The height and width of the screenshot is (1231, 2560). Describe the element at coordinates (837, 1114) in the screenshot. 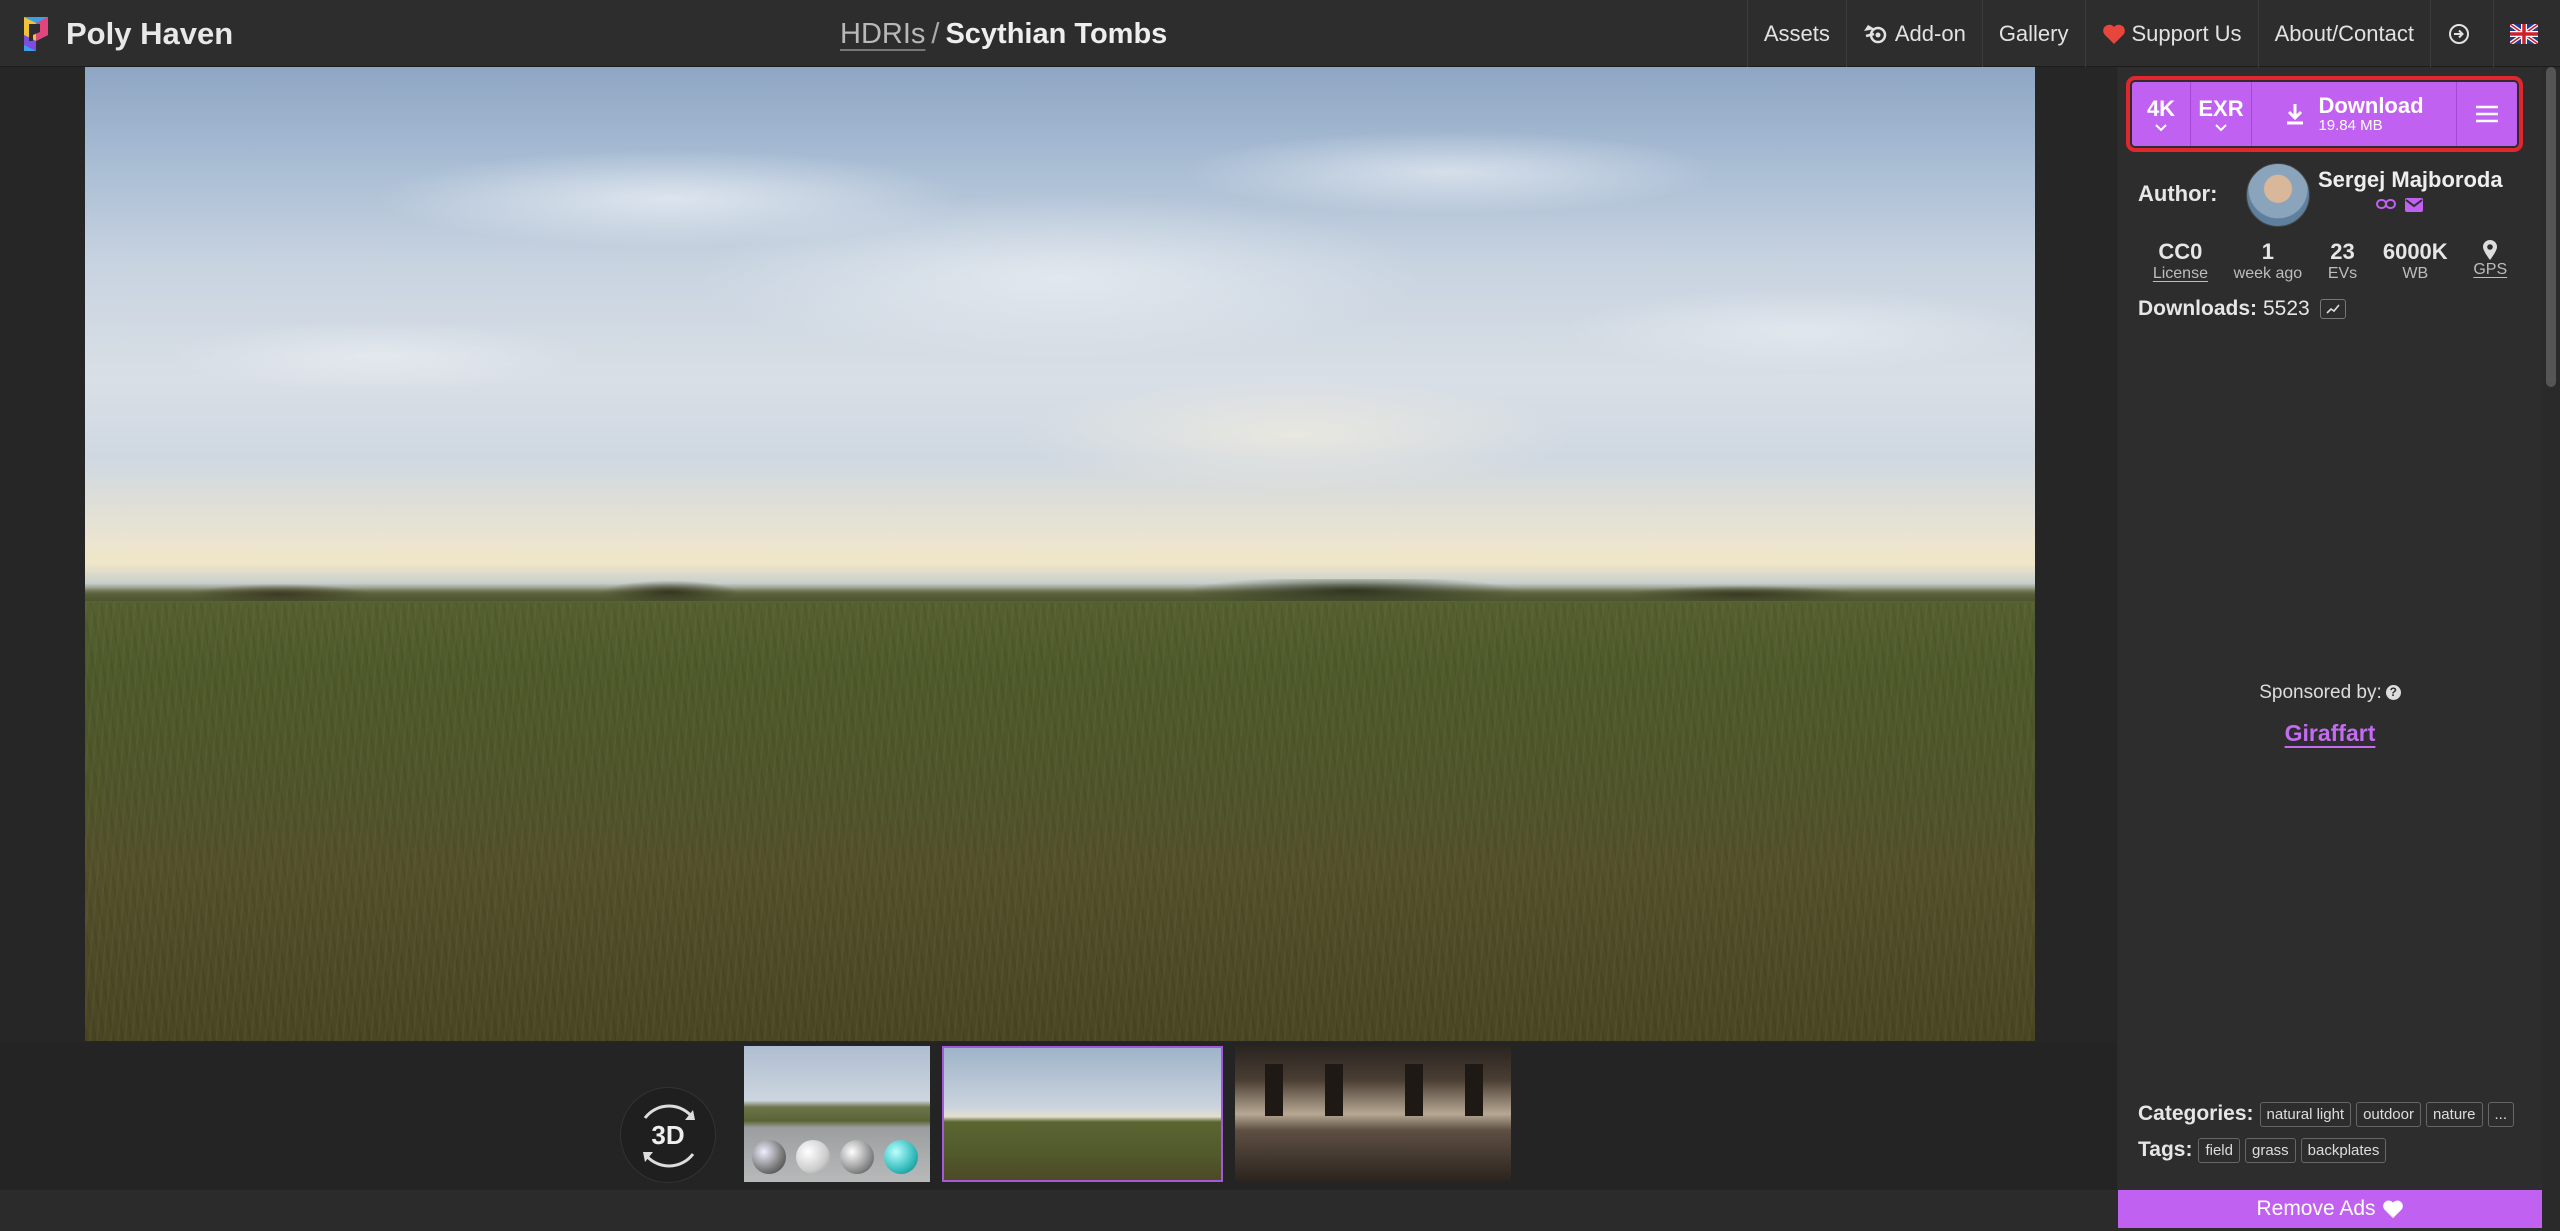

I see `thumbnail-spheres` at that location.